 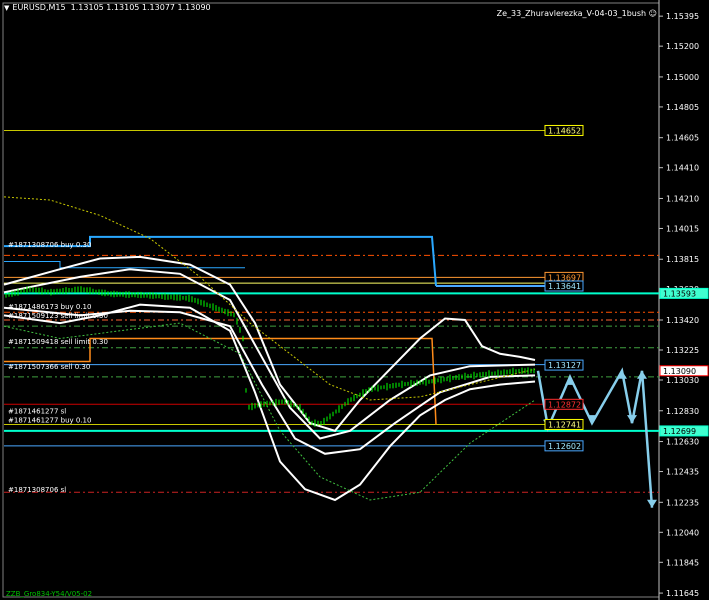 What do you see at coordinates (37, 490) in the screenshot?
I see `order-label: #1871308706 sl` at bounding box center [37, 490].